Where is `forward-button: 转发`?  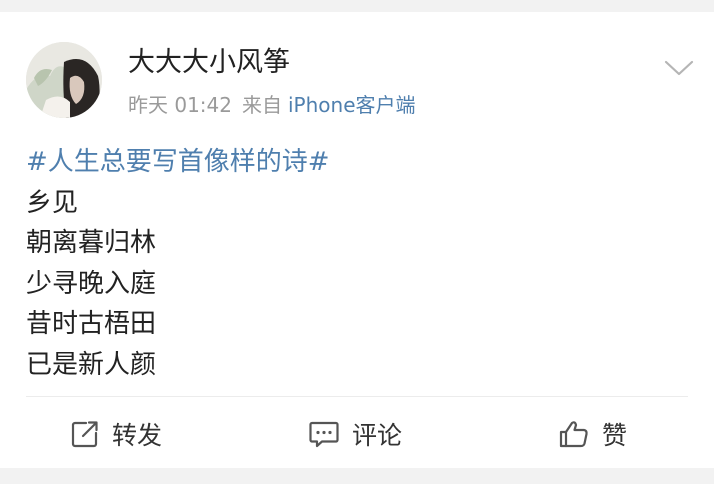 forward-button: 转发 is located at coordinates (116, 434).